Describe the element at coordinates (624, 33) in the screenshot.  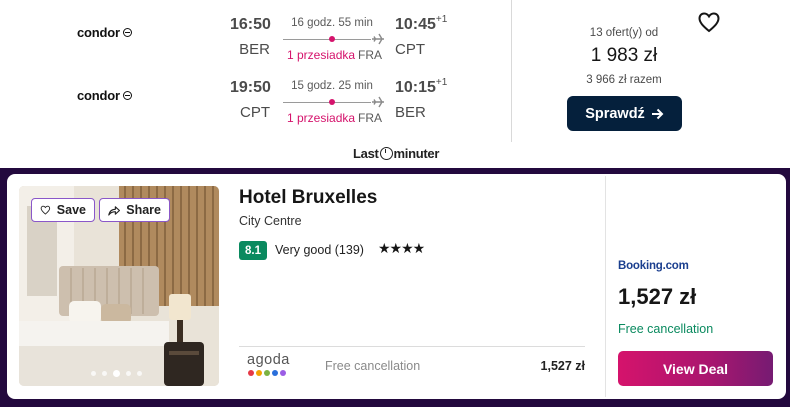
I see `offers-count: 13 ofert(y) od` at that location.